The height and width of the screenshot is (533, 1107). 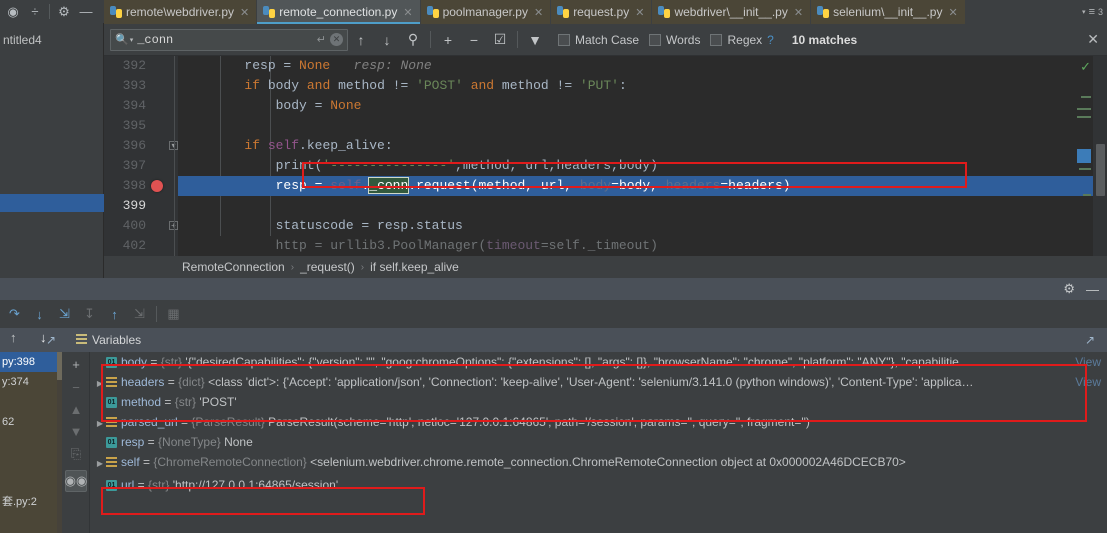 What do you see at coordinates (413, 40) in the screenshot?
I see `select-all-occurrences-icon: ⚲` at bounding box center [413, 40].